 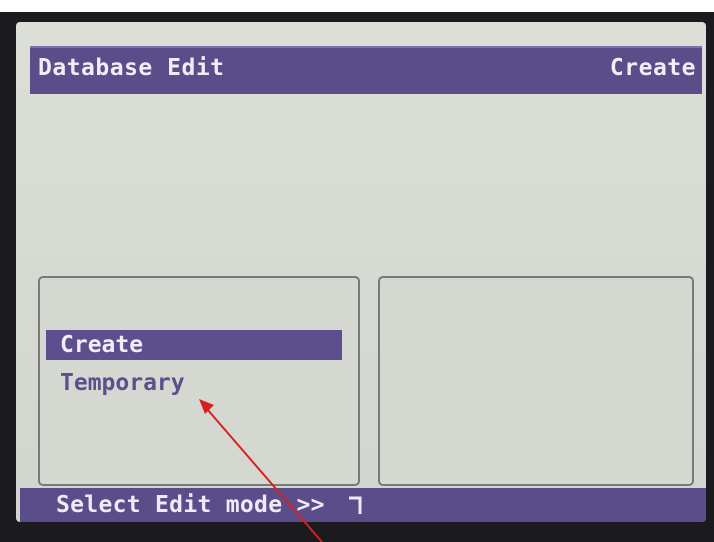 I want to click on enter-return-icon, so click(x=355, y=505).